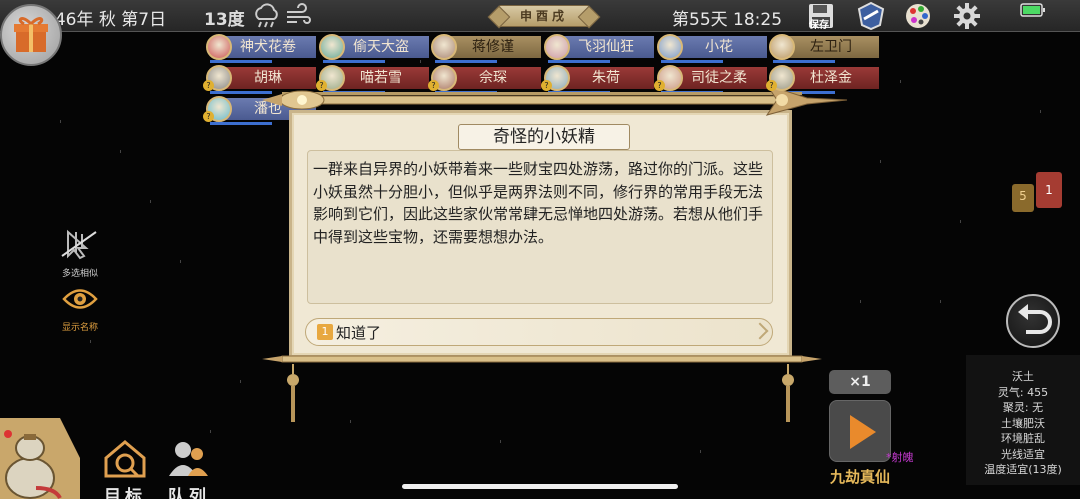  What do you see at coordinates (540, 486) in the screenshot?
I see `home-indicator` at bounding box center [540, 486].